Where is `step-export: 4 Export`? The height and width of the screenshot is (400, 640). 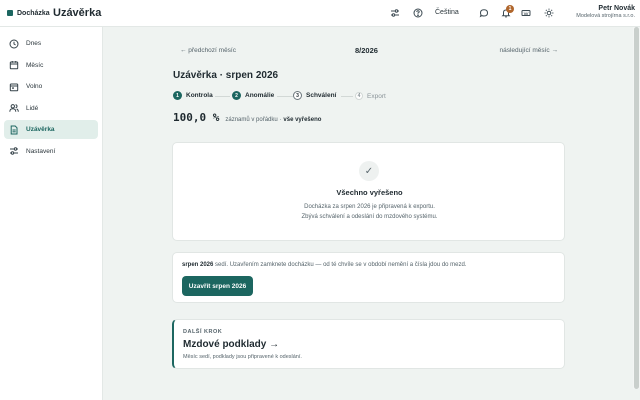
step-export: 4 Export is located at coordinates (370, 96).